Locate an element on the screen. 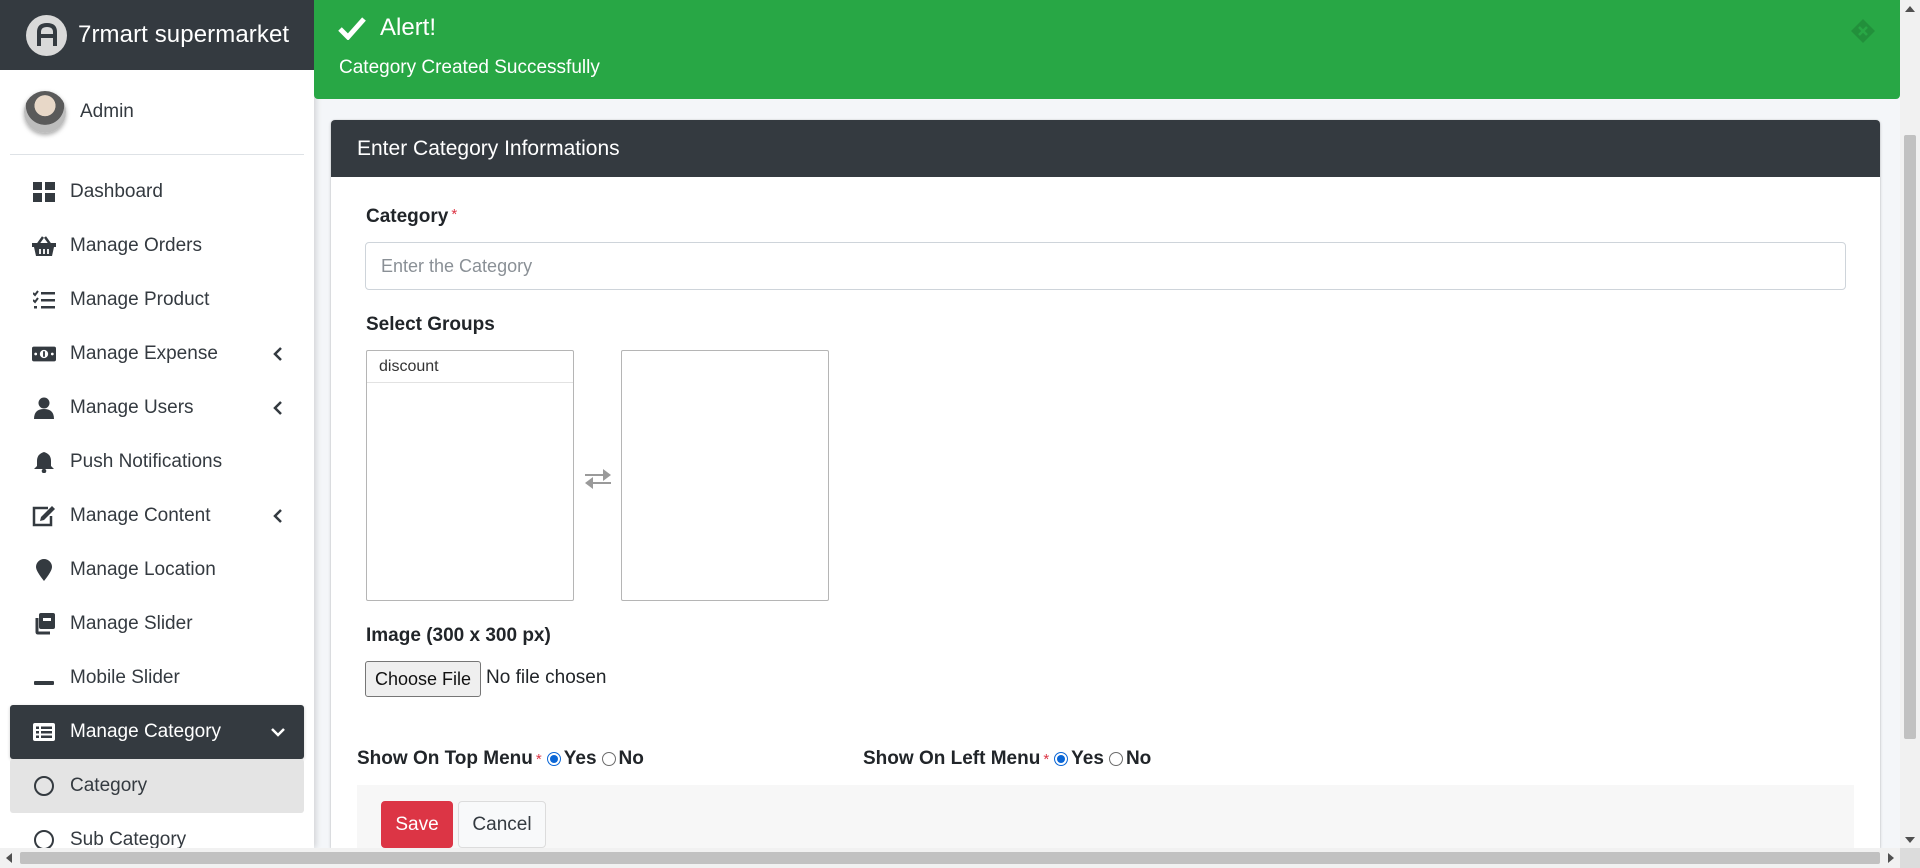 This screenshot has width=1920, height=868. cancel-button: Cancel is located at coordinates (502, 824).